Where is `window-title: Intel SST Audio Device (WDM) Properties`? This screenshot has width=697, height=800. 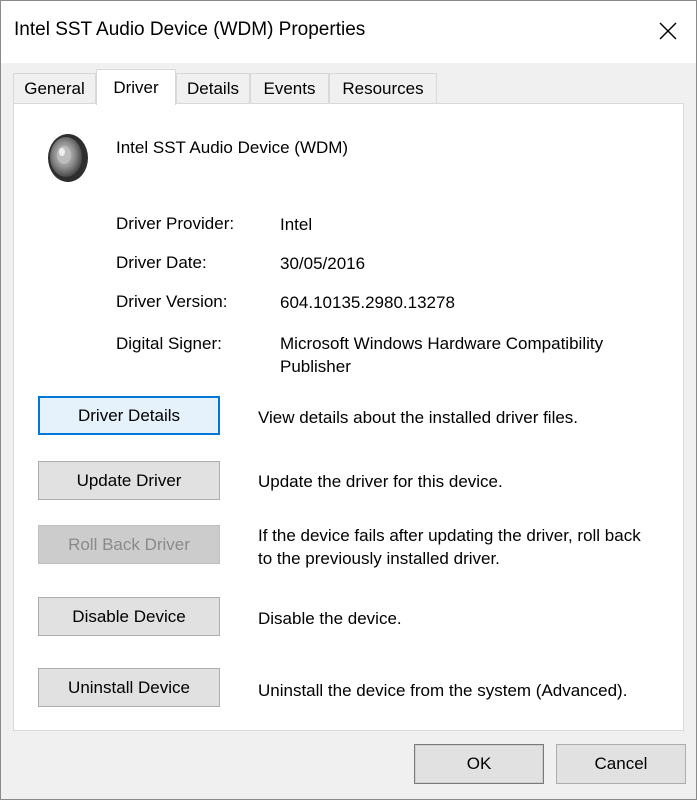
window-title: Intel SST Audio Device (WDM) Properties is located at coordinates (190, 29).